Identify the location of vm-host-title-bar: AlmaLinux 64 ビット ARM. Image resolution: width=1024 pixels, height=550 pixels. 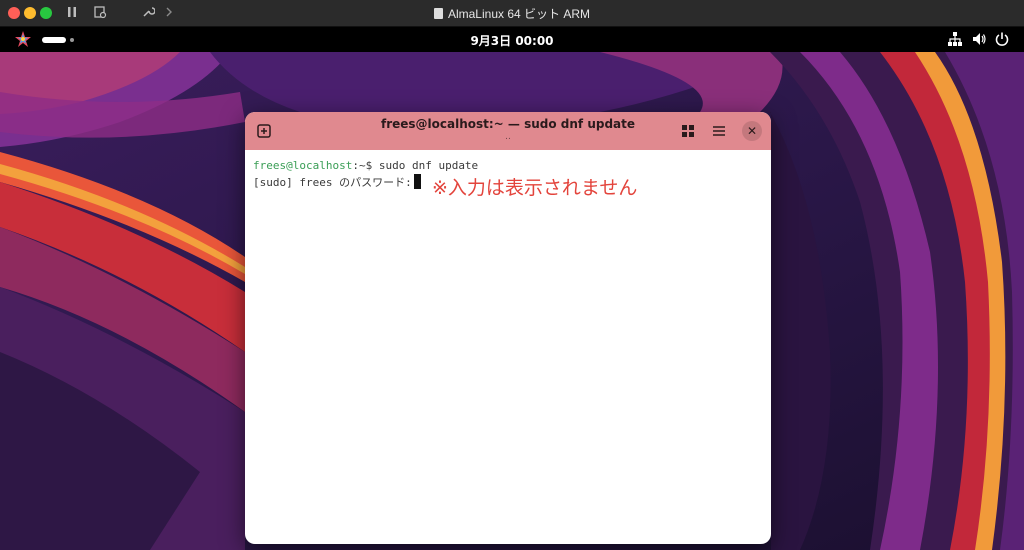
(512, 13).